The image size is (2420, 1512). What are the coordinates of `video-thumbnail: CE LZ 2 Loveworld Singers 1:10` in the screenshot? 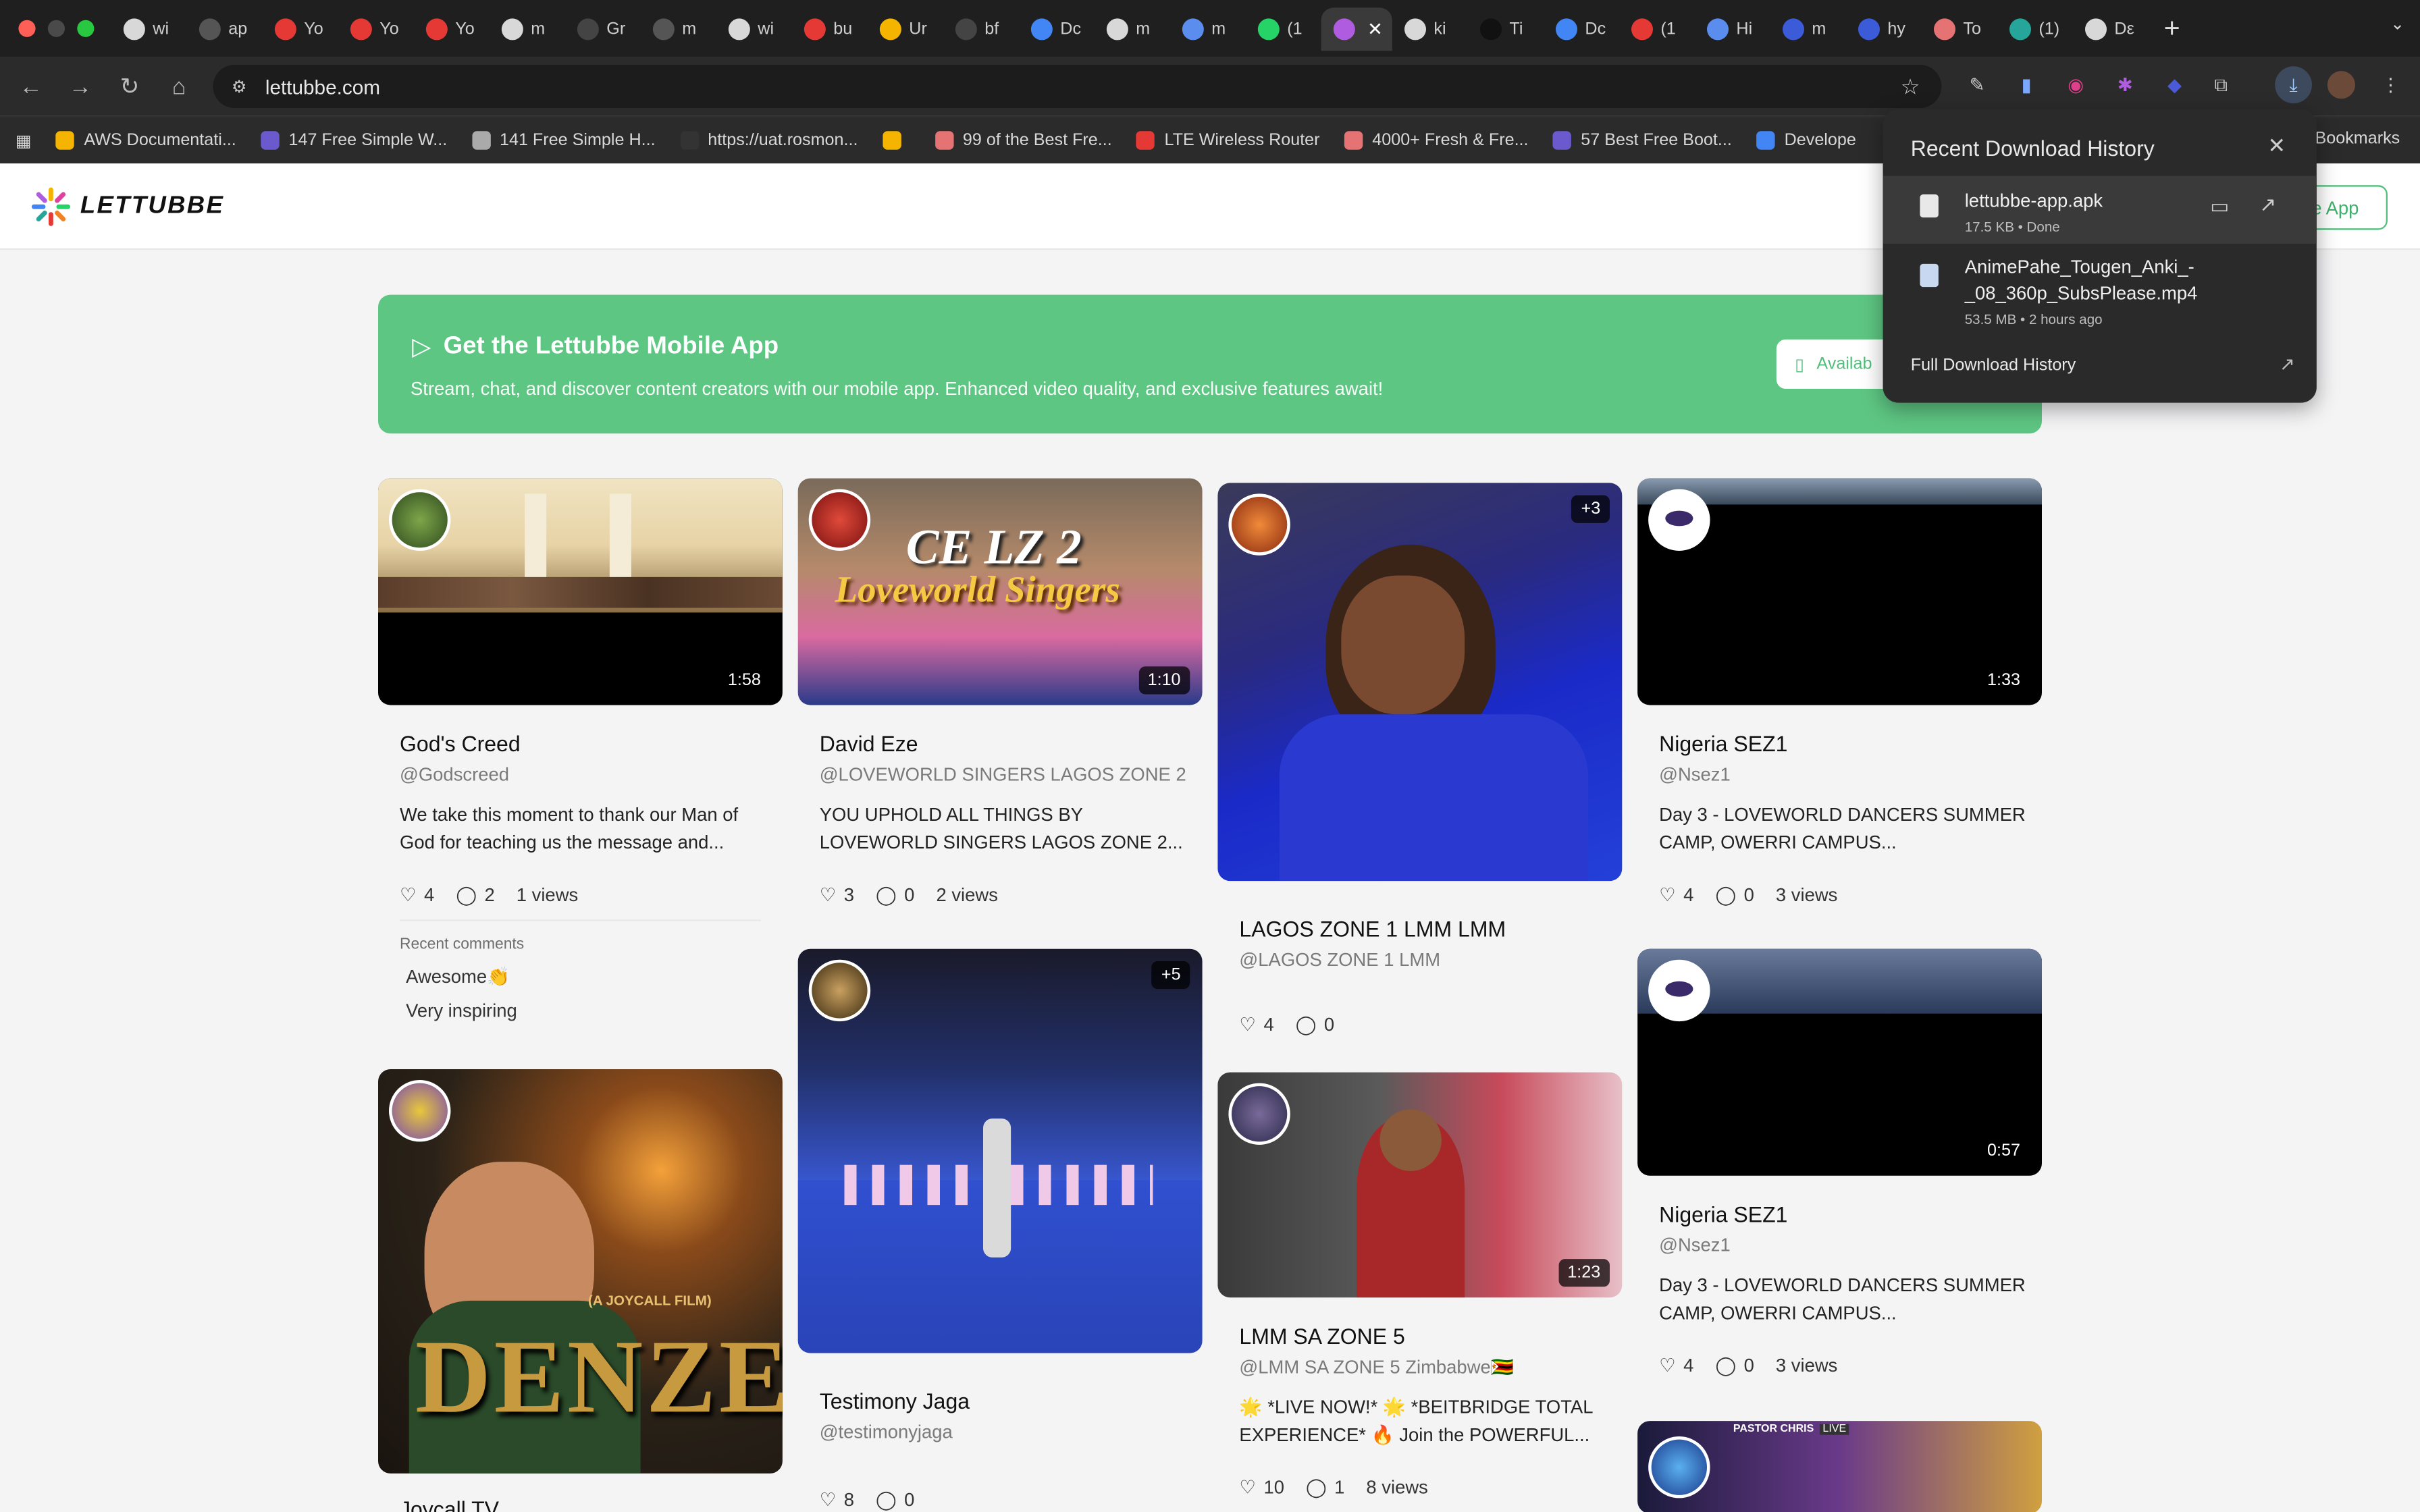 It's located at (1000, 591).